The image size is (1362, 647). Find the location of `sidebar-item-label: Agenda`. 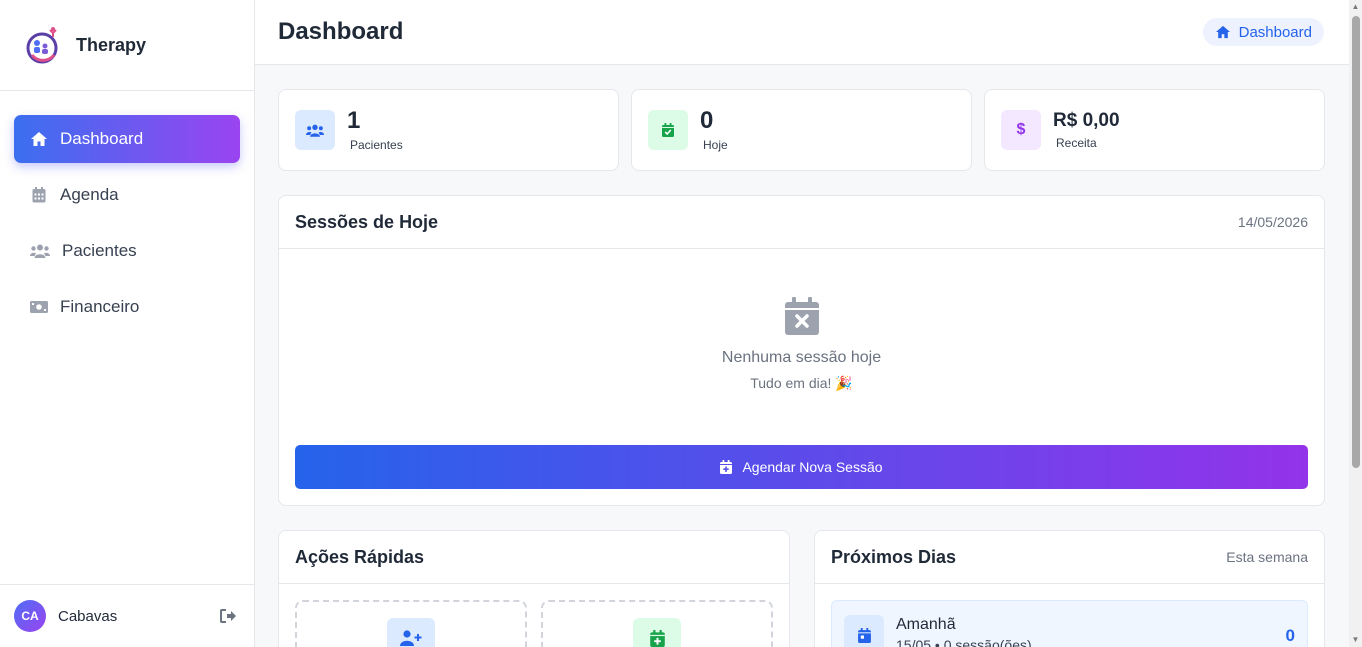

sidebar-item-label: Agenda is located at coordinates (89, 194).